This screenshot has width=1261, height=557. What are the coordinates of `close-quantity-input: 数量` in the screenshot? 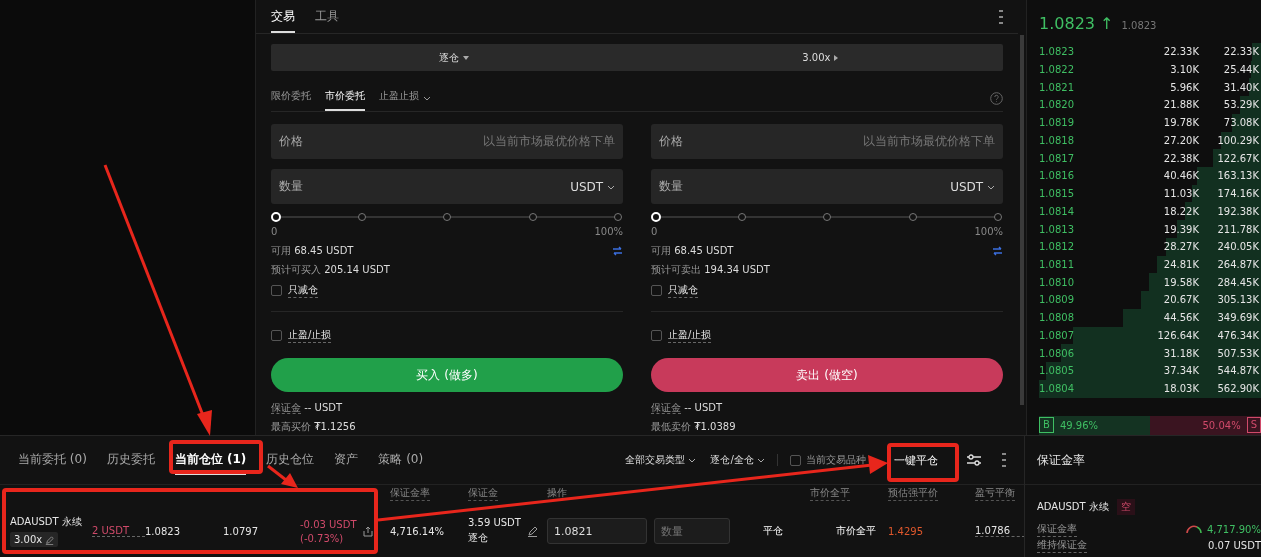 It's located at (692, 531).